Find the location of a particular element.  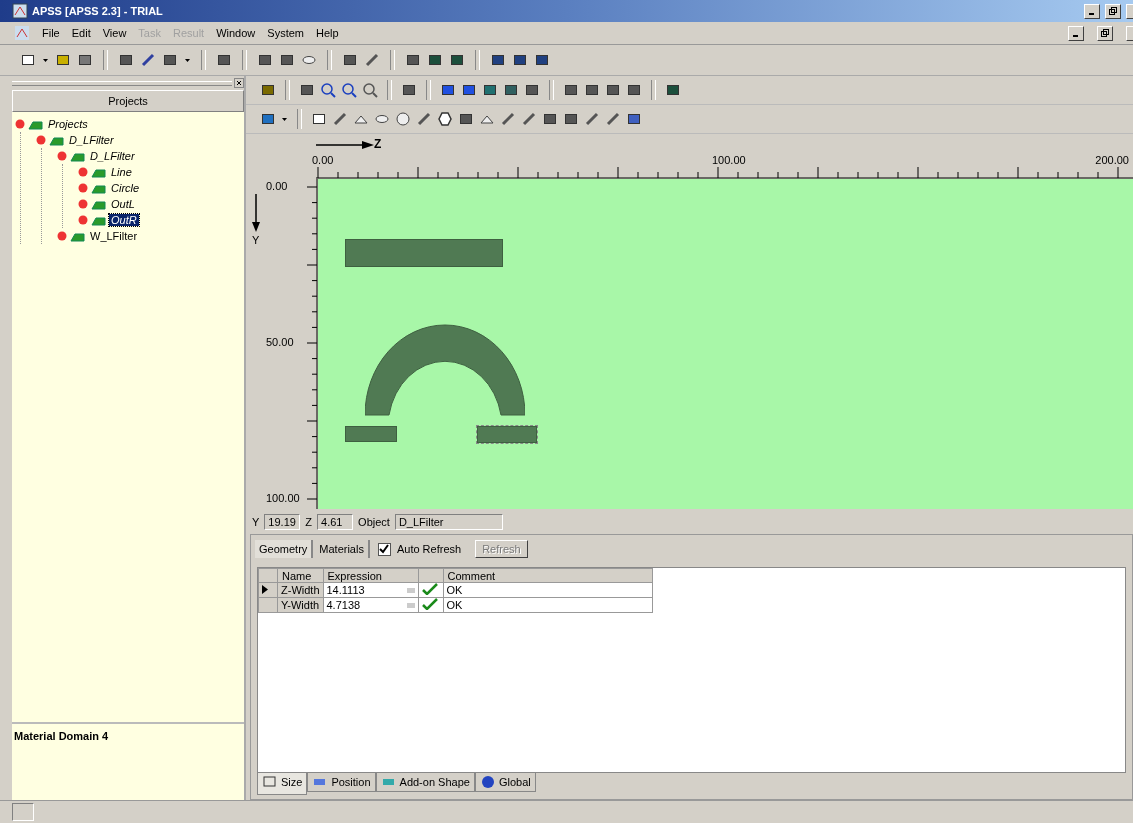

new-file-icon is located at coordinates (28, 60).